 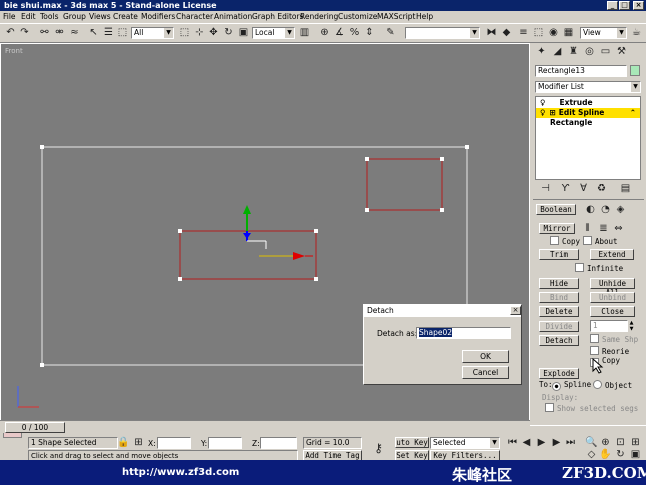 What do you see at coordinates (465, 443) in the screenshot?
I see `key-mode-combo: Selected ▼` at bounding box center [465, 443].